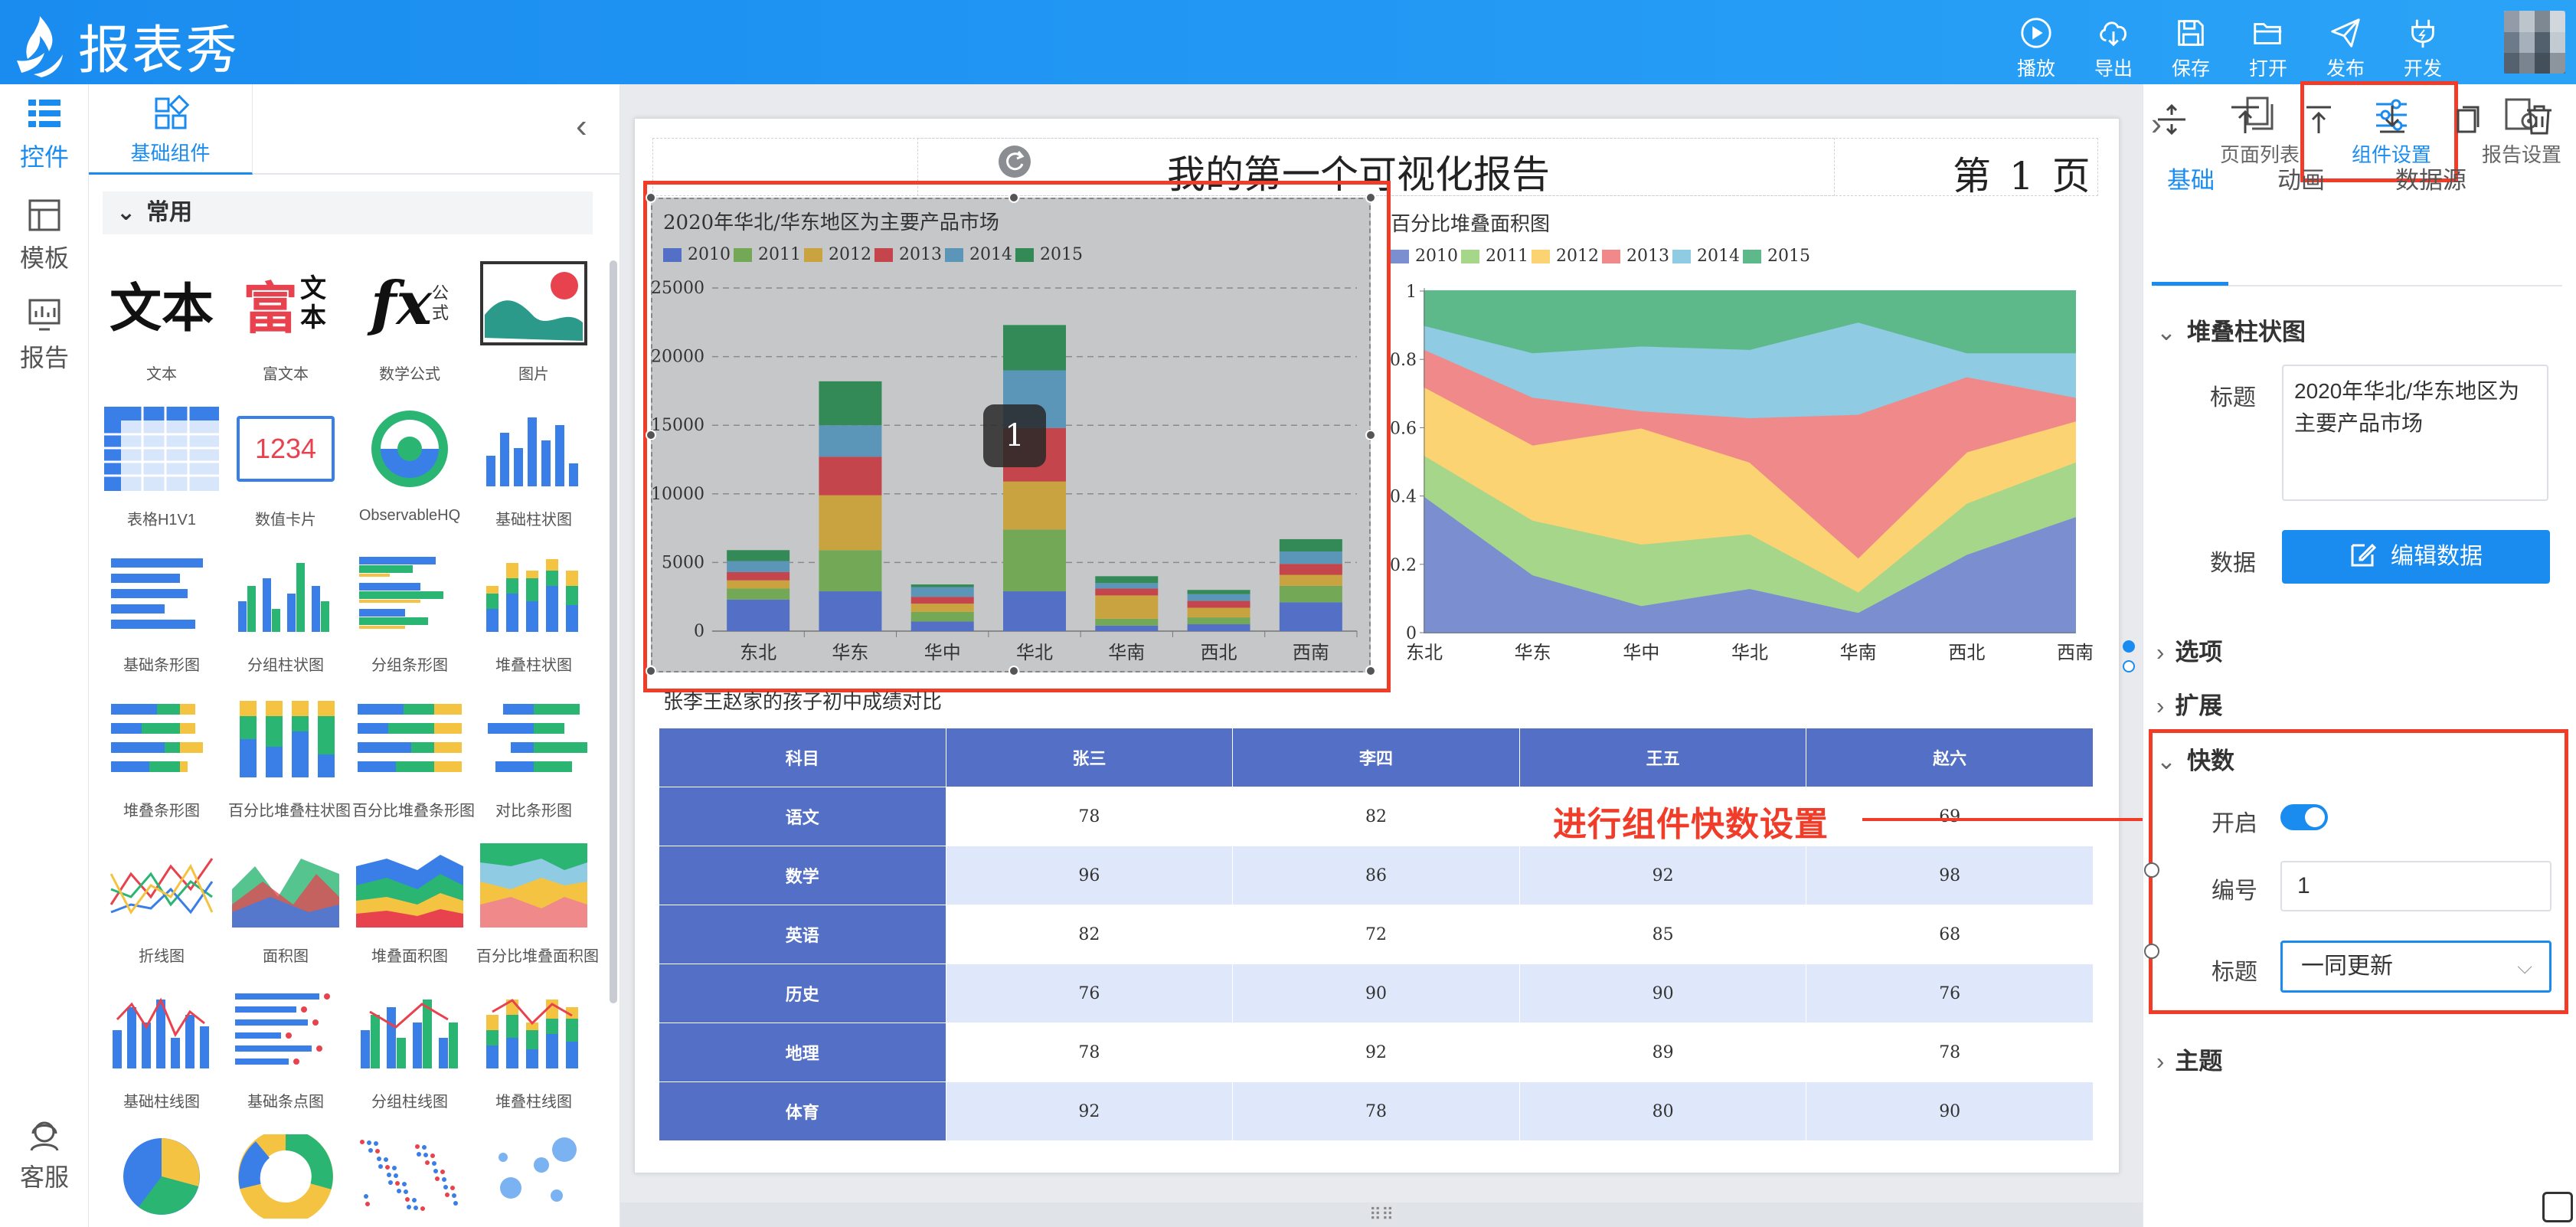 The width and height of the screenshot is (2576, 1227). What do you see at coordinates (1776, 256) in the screenshot?
I see `legend-item: 2015` at bounding box center [1776, 256].